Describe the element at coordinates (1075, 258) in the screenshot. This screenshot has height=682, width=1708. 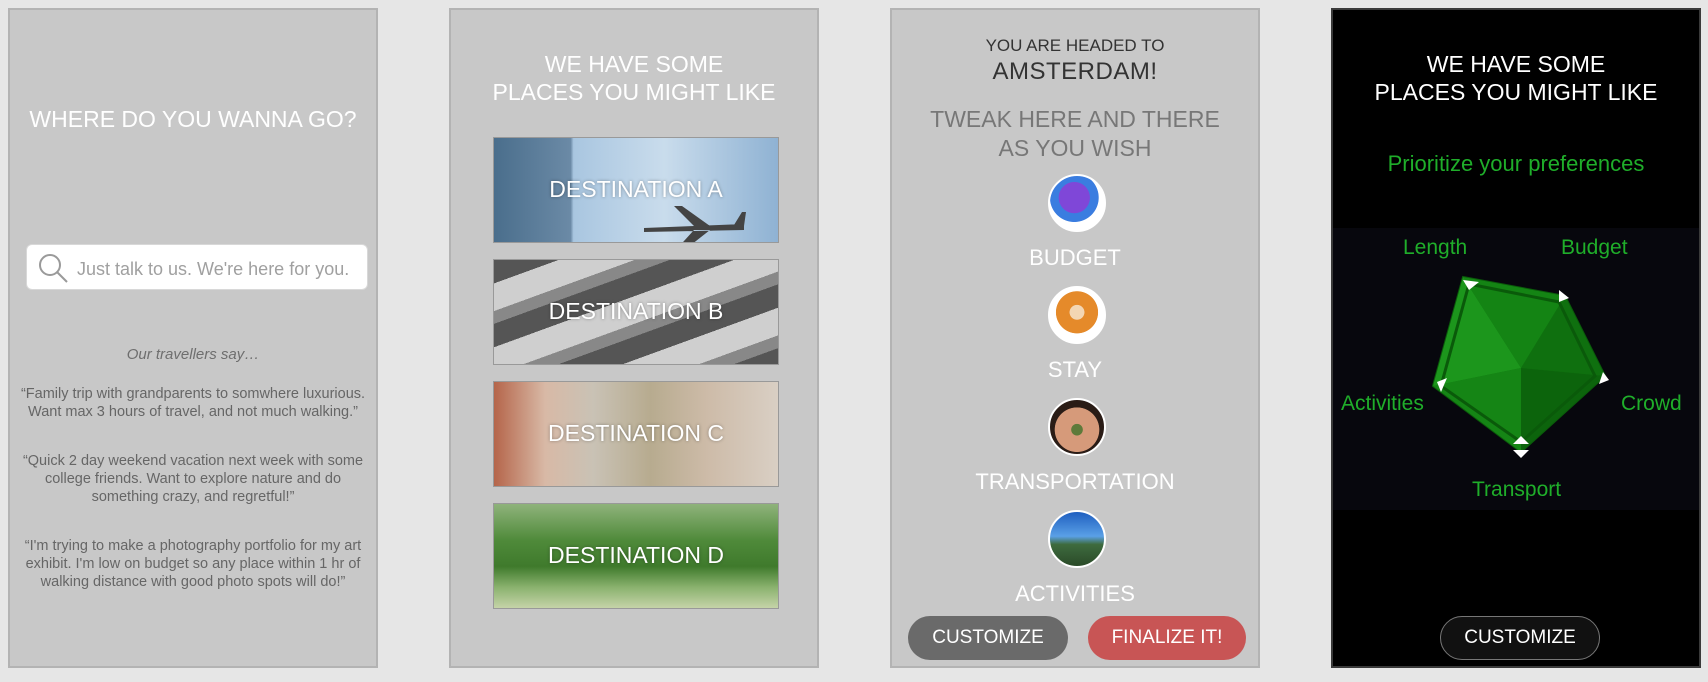
I see `category-budget: BUDGET` at that location.